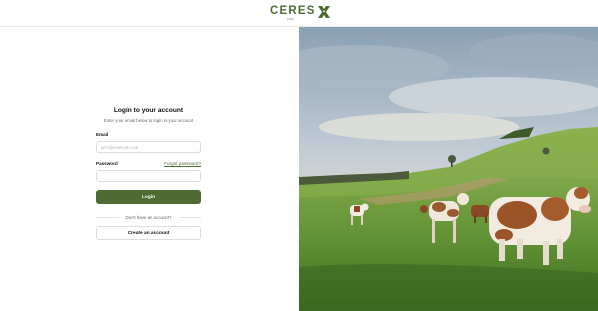 The image size is (598, 311). Describe the element at coordinates (148, 110) in the screenshot. I see `page-title: Login to your account` at that location.